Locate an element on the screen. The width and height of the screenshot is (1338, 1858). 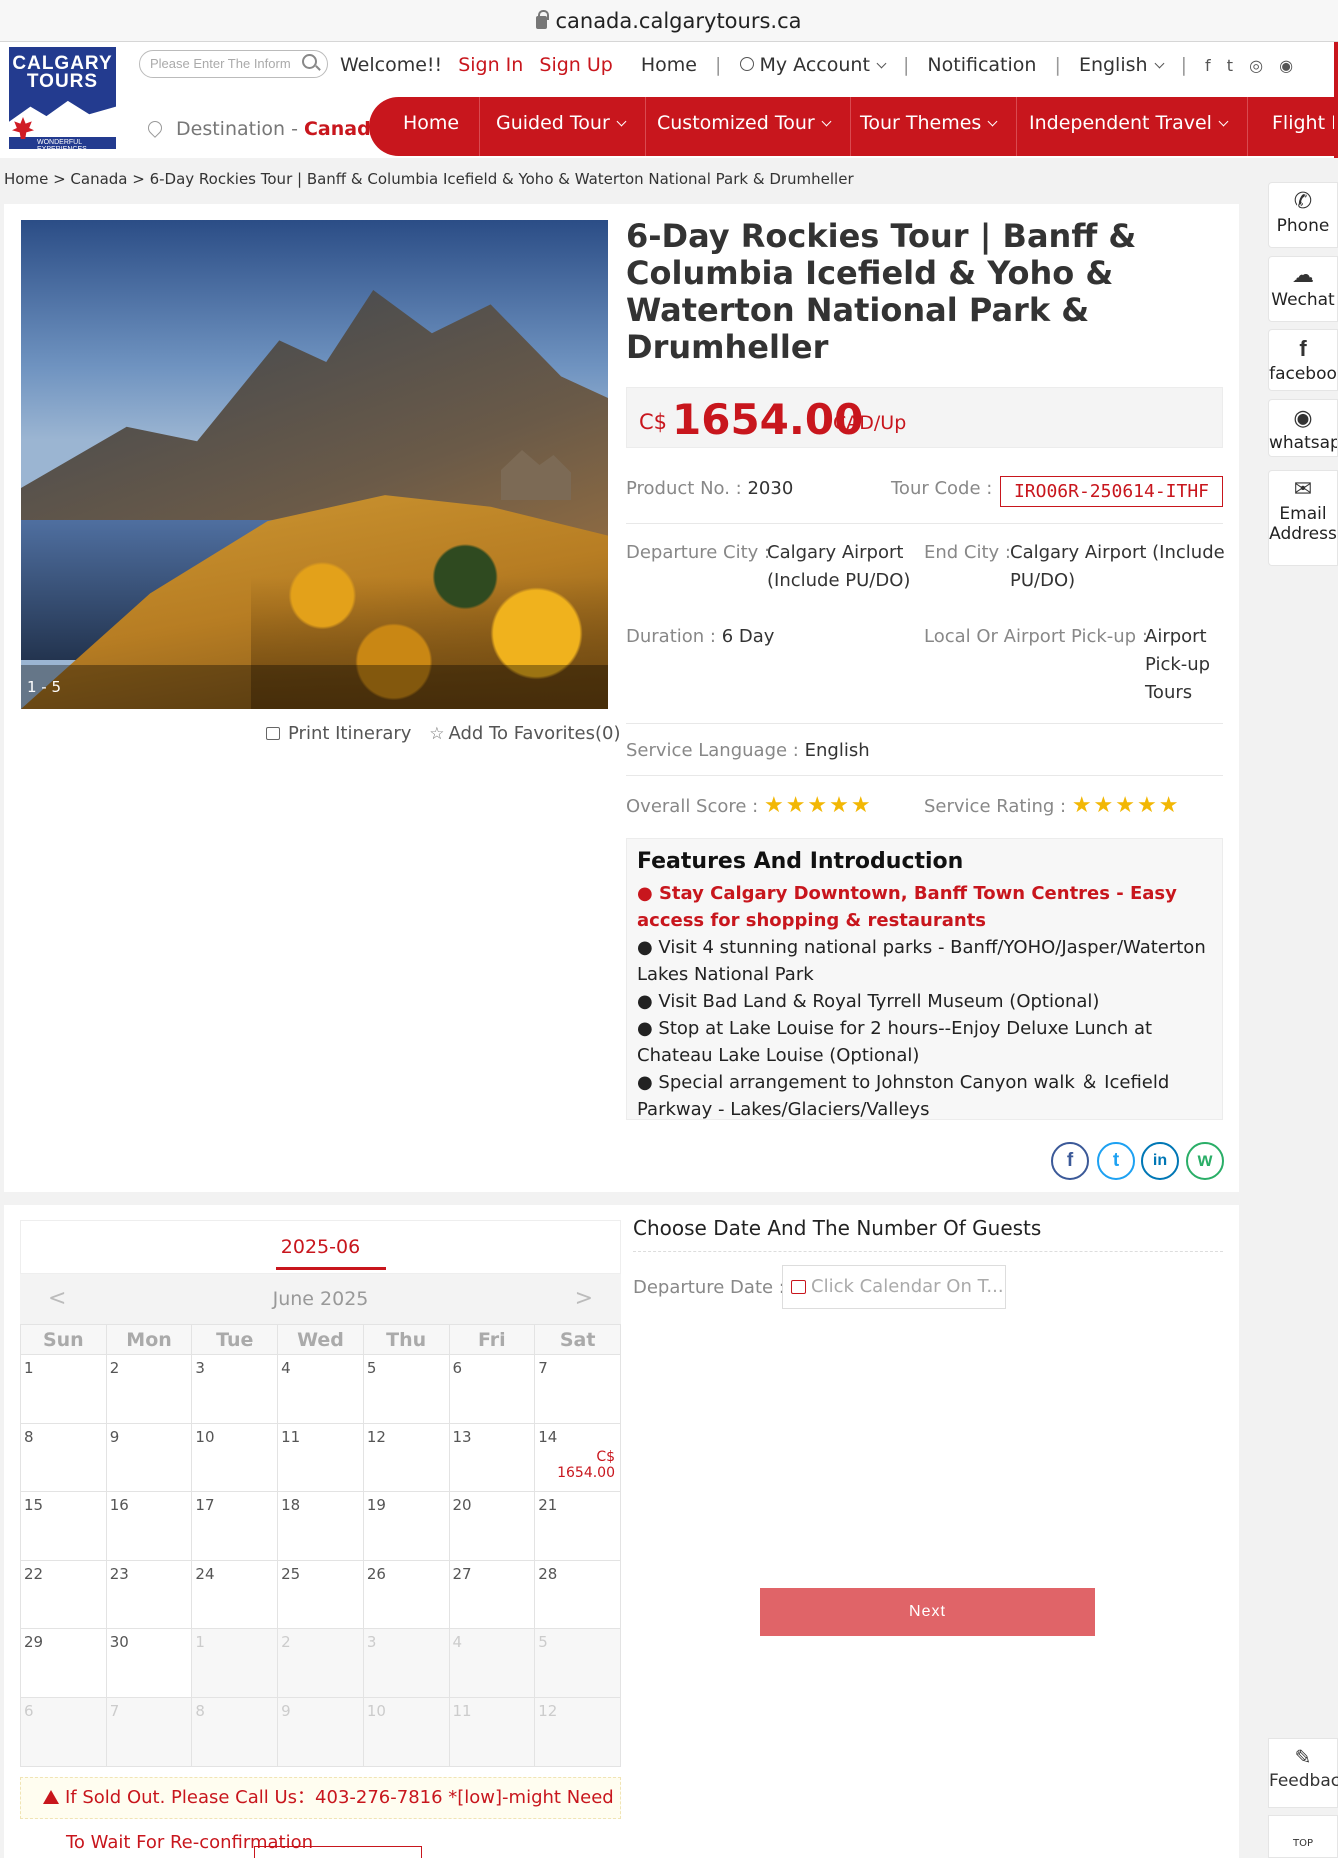
home-link: Home is located at coordinates (669, 65).